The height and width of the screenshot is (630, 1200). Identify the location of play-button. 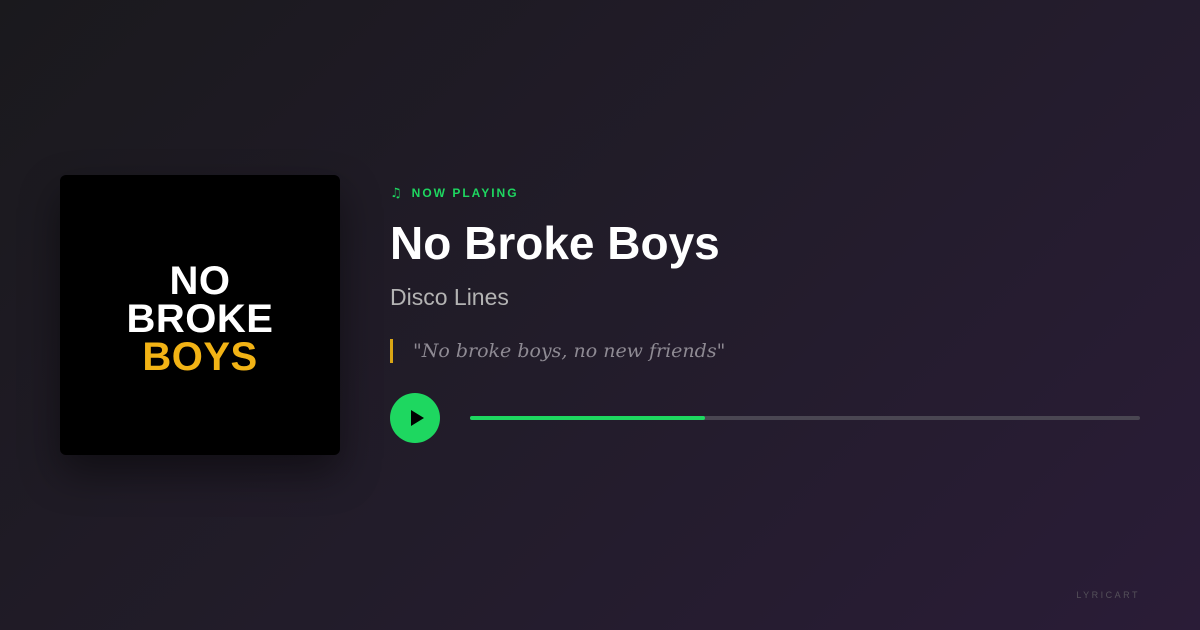
(415, 418).